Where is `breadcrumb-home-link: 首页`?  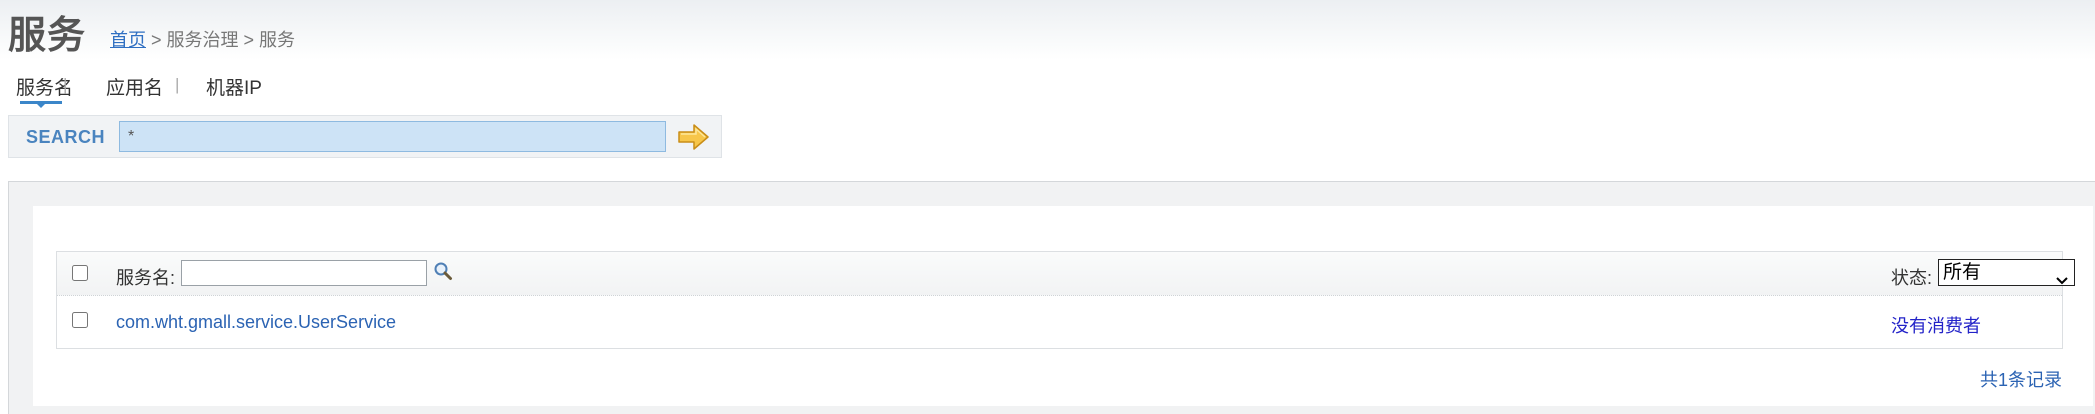
breadcrumb-home-link: 首页 is located at coordinates (128, 40).